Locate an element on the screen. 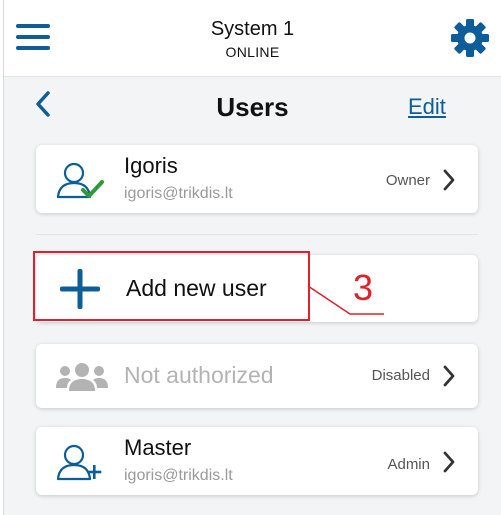 This screenshot has width=501, height=515. user-add-icon is located at coordinates (81, 462).